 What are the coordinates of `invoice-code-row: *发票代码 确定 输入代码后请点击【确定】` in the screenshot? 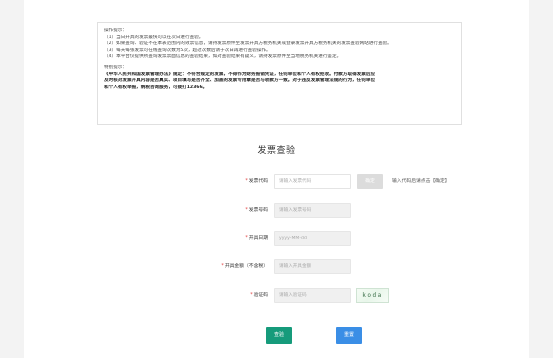 It's located at (276, 181).